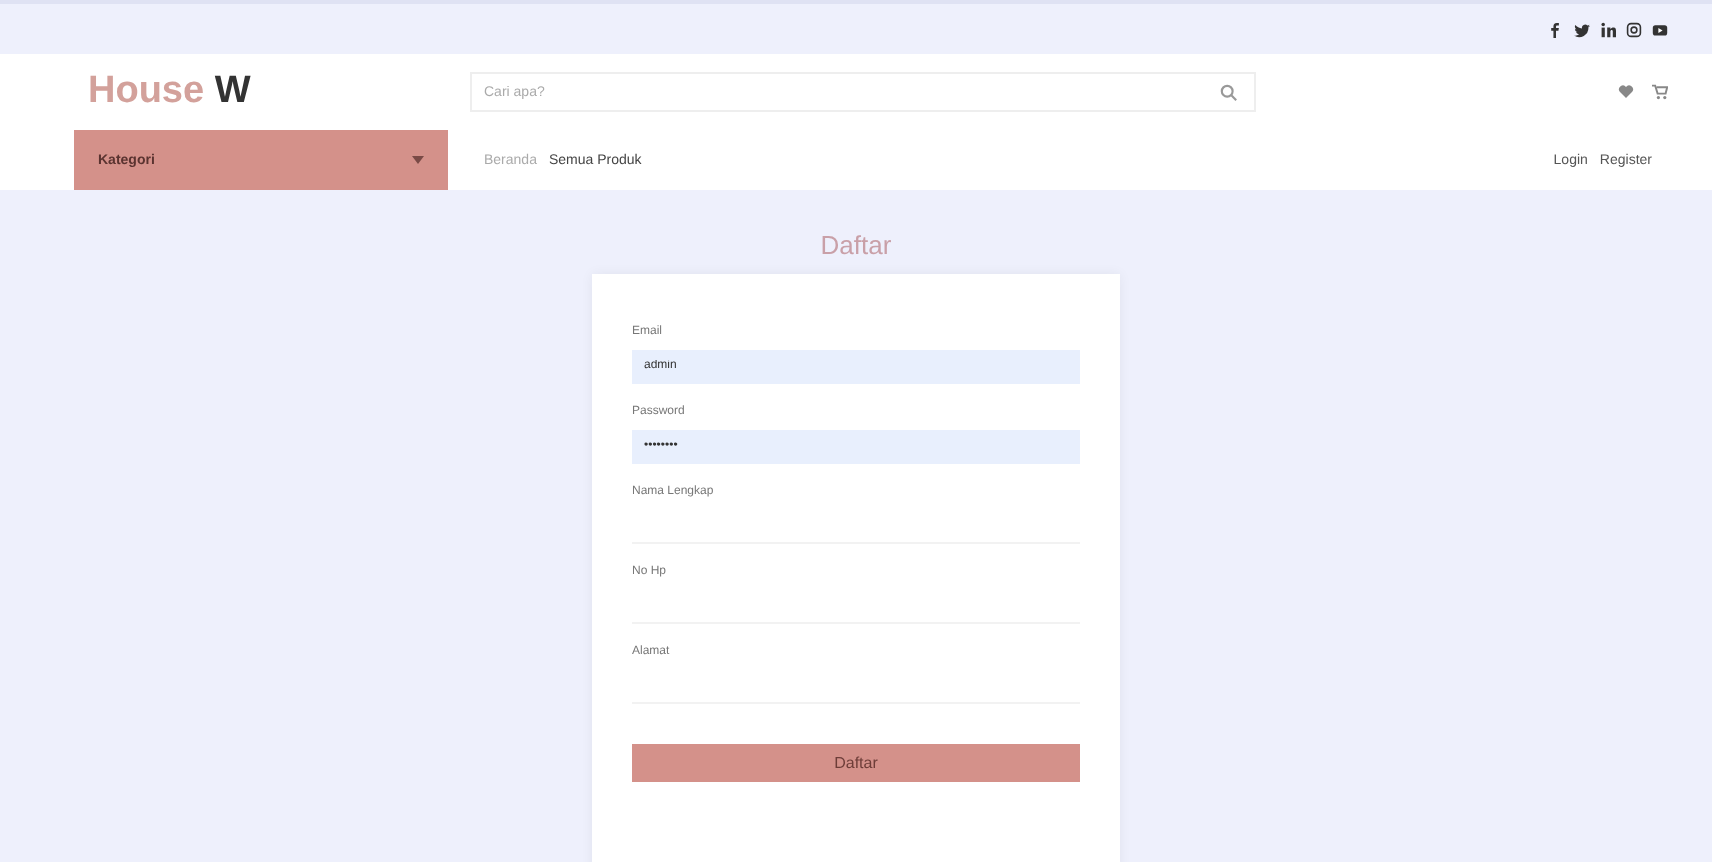  Describe the element at coordinates (278, 92) in the screenshot. I see `logo: House W` at that location.